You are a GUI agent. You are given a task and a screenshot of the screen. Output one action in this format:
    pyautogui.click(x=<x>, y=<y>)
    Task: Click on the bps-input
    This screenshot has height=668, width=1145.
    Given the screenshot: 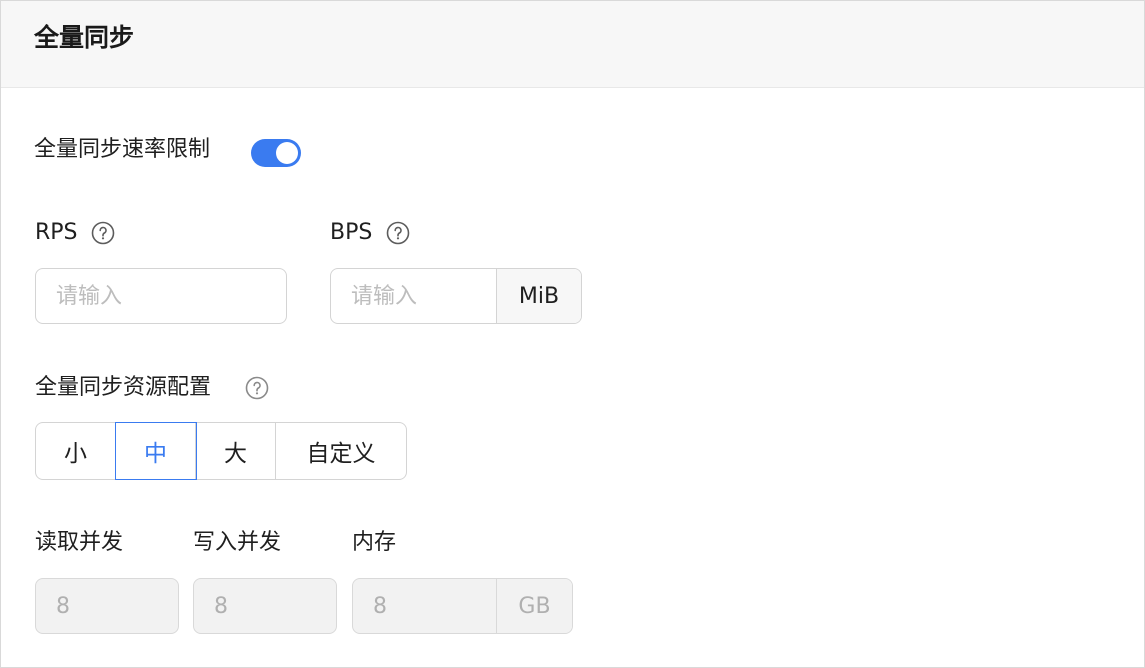 What is the action you would take?
    pyautogui.click(x=413, y=296)
    